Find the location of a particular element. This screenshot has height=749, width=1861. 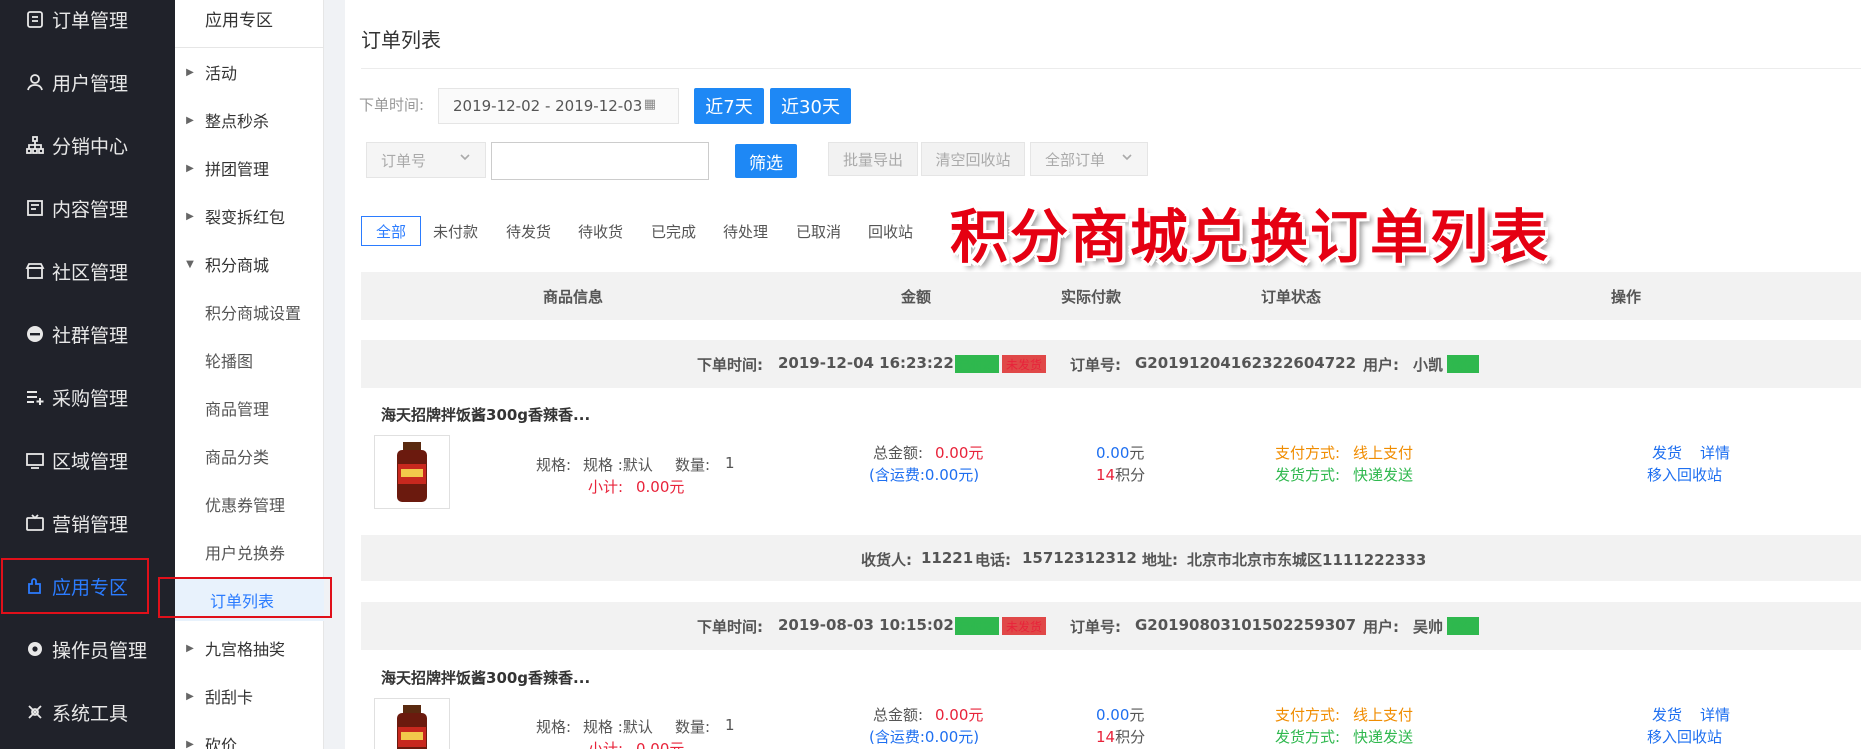

points-unit: 积分 is located at coordinates (1130, 737).